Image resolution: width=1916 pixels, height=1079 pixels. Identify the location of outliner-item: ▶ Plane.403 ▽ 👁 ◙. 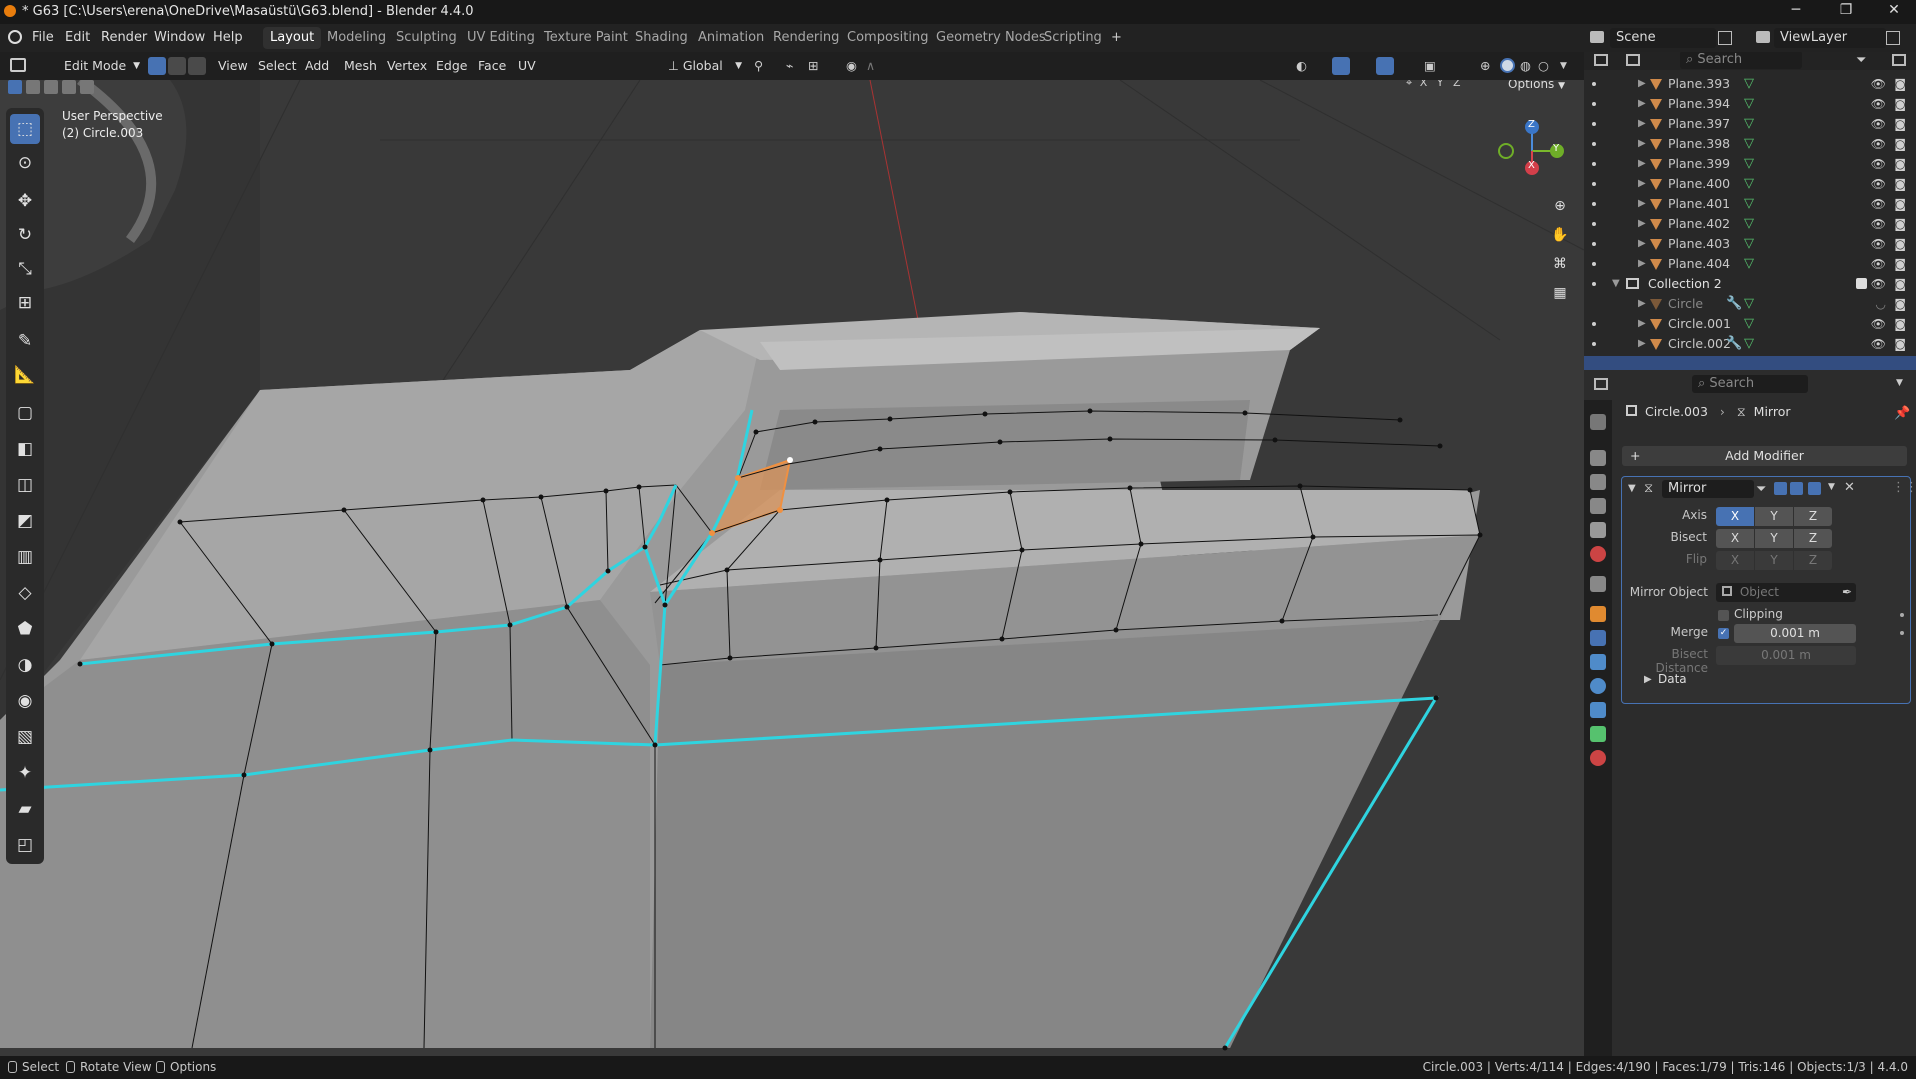
(1750, 244).